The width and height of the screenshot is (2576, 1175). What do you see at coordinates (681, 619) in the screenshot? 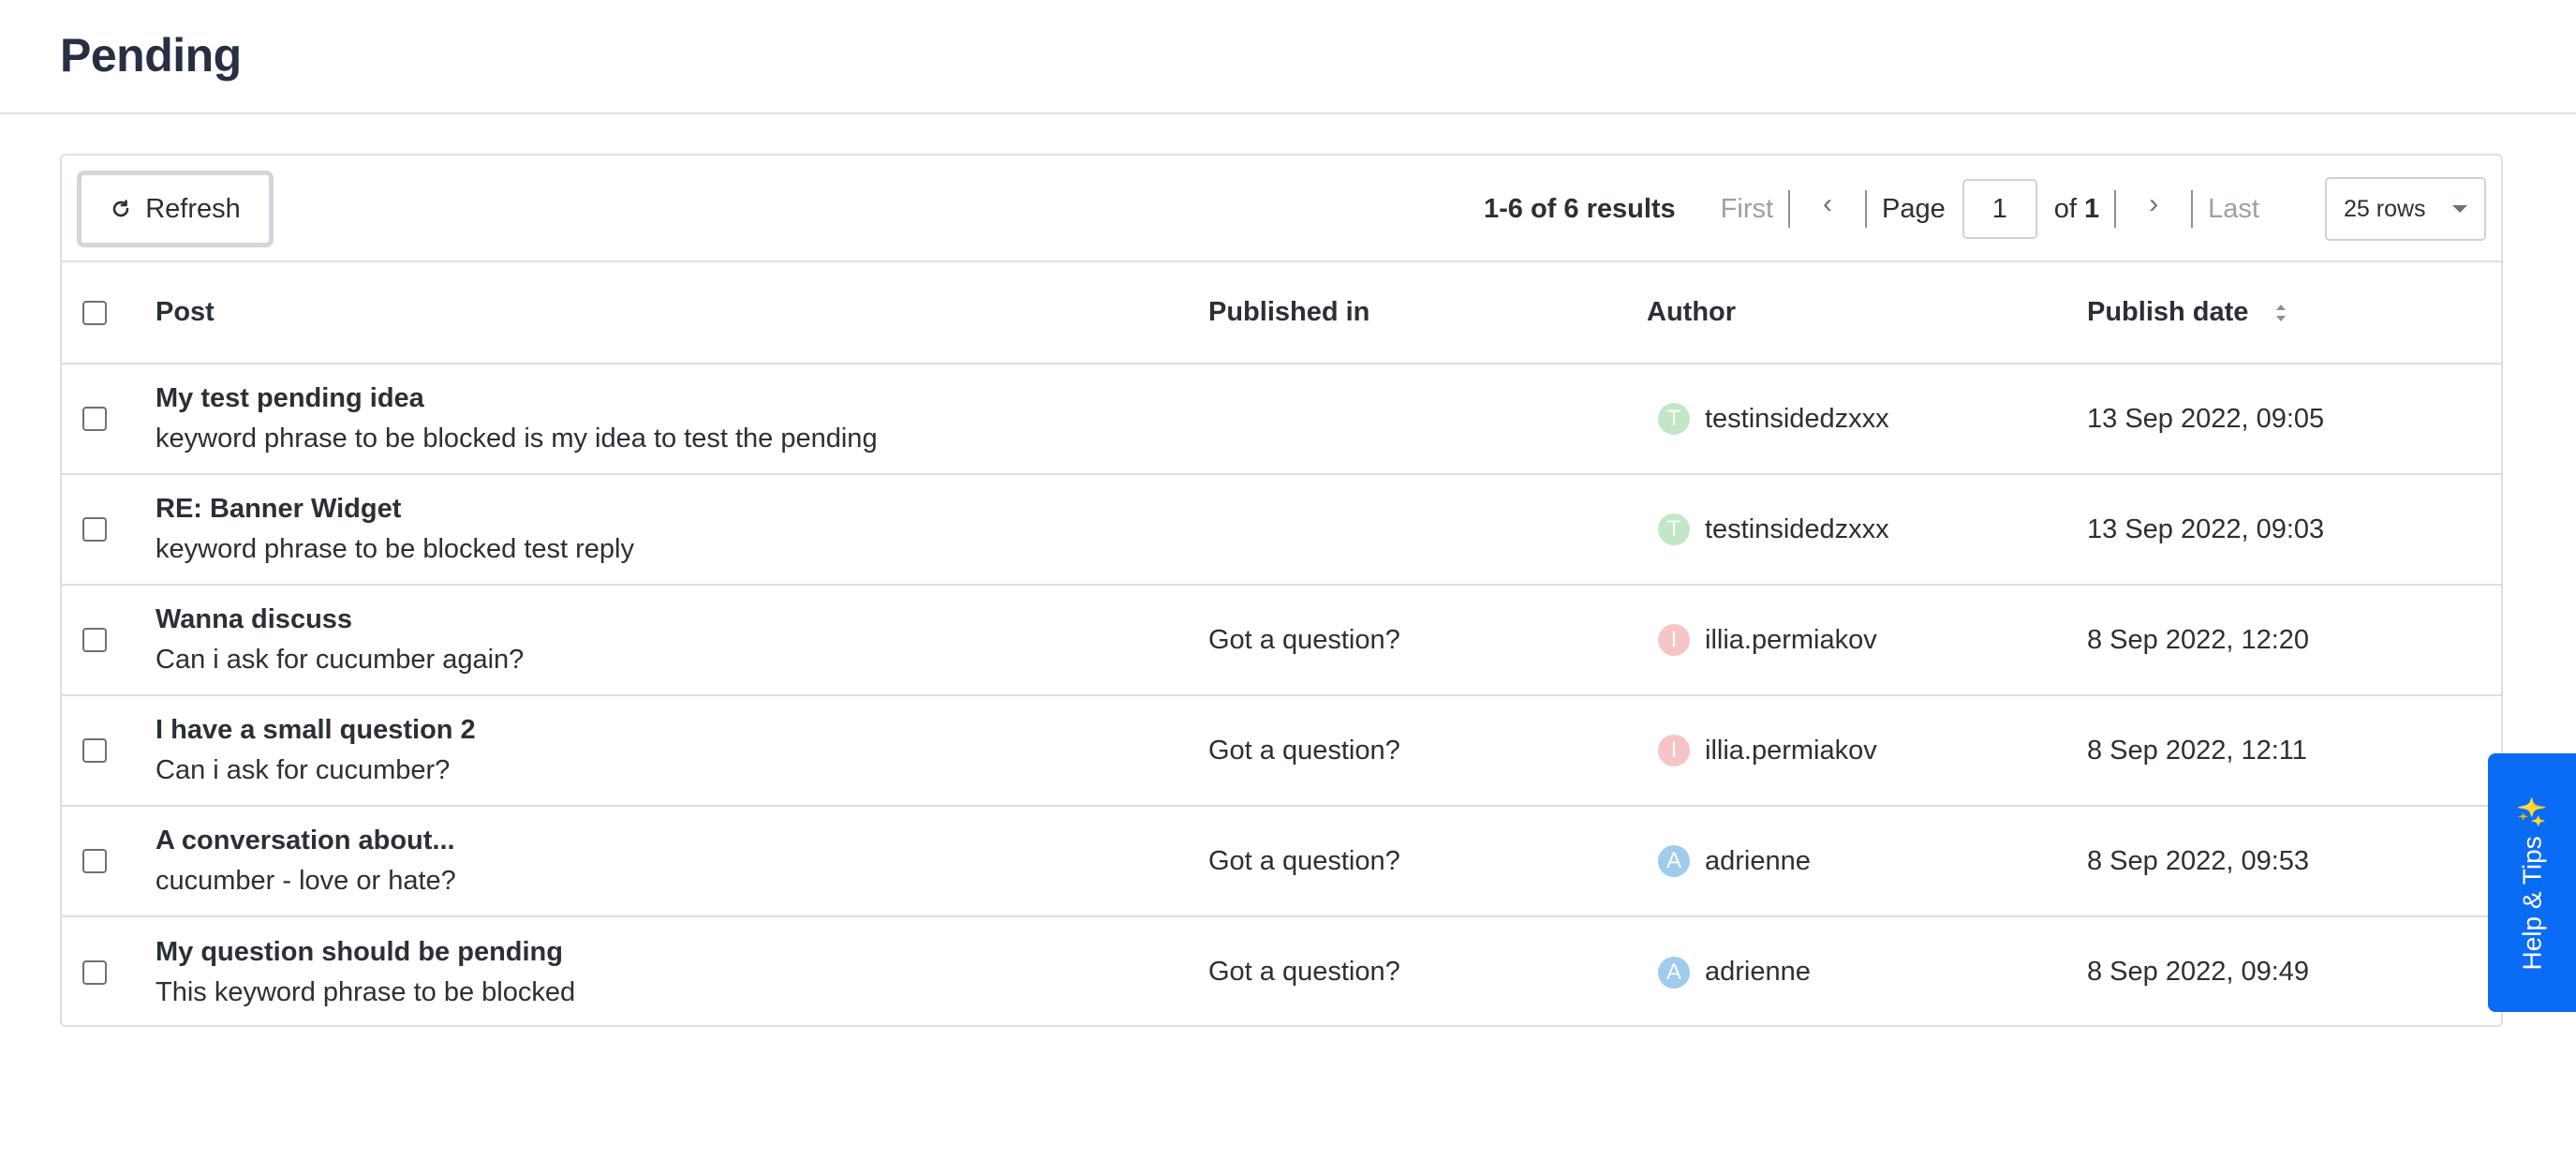
I see `post-title: Wanna discuss` at bounding box center [681, 619].